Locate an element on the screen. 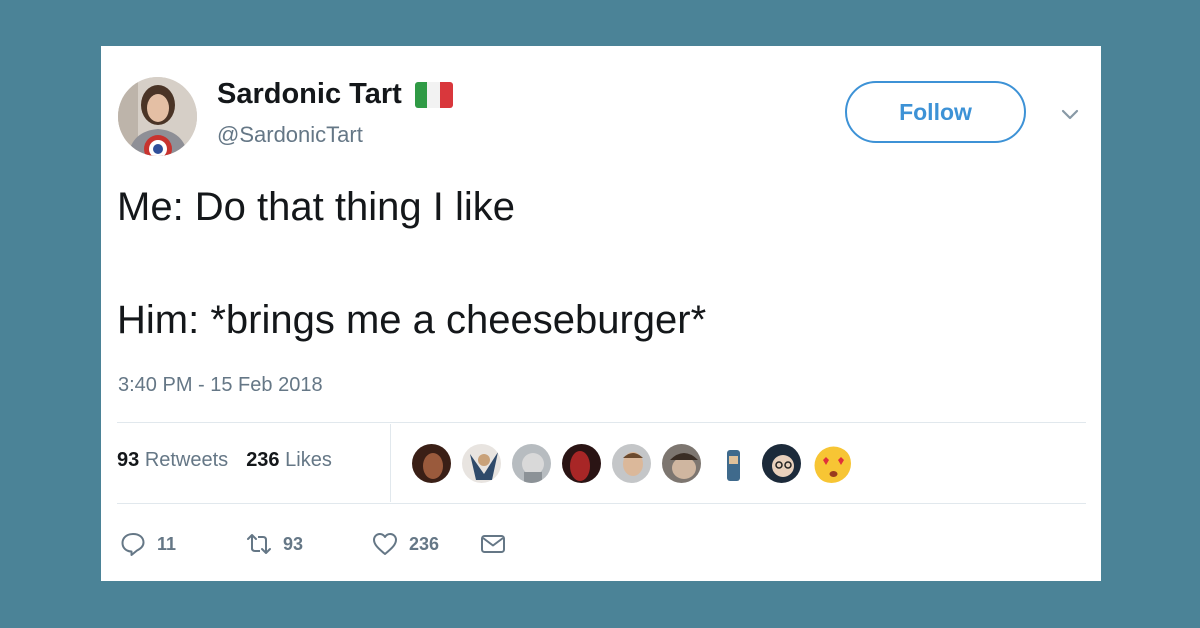 The image size is (1200, 628). mail-icon is located at coordinates (493, 544).